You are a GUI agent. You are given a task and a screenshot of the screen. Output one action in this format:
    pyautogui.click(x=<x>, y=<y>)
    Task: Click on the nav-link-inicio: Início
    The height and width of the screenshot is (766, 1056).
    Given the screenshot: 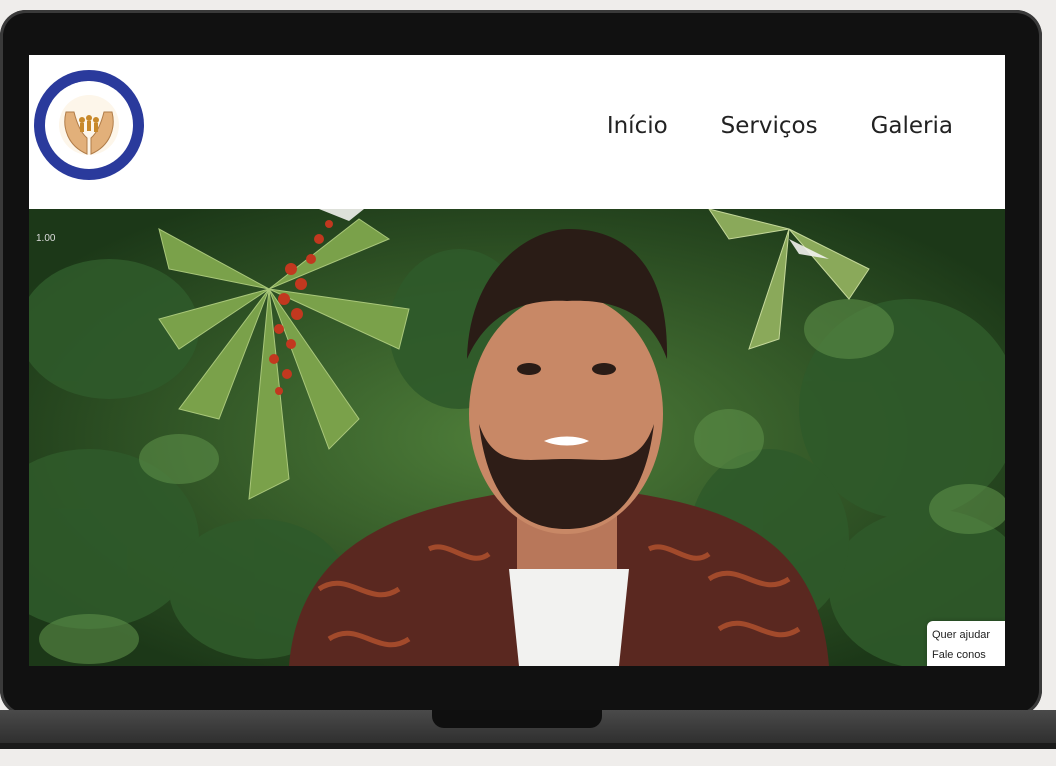 What is the action you would take?
    pyautogui.click(x=637, y=126)
    